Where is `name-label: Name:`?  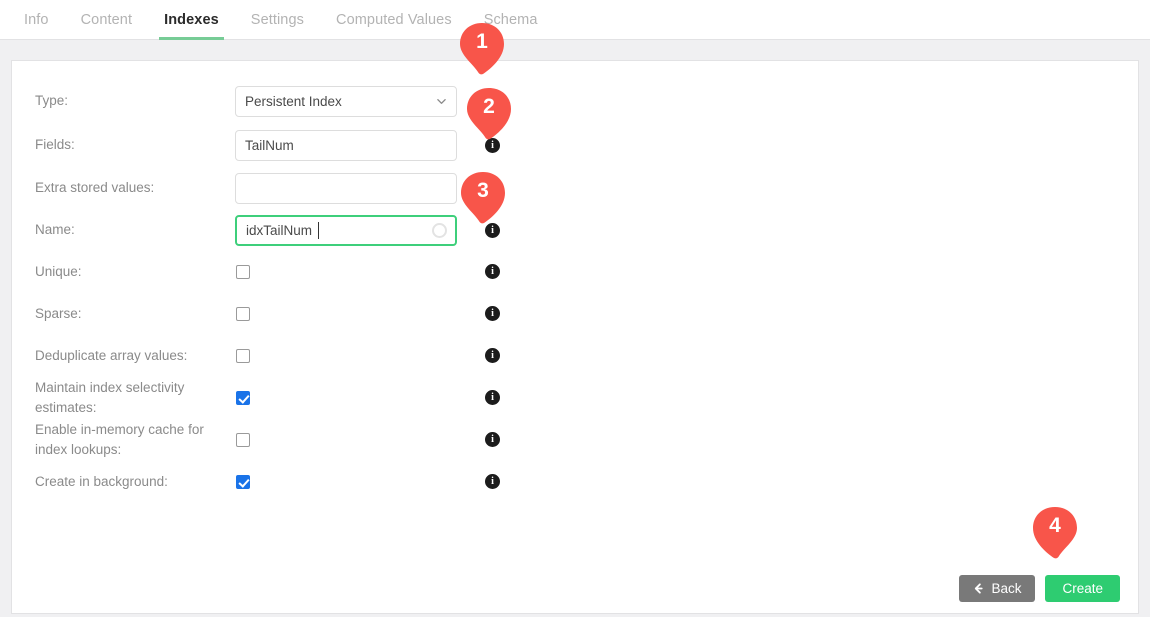
name-label: Name: is located at coordinates (55, 229).